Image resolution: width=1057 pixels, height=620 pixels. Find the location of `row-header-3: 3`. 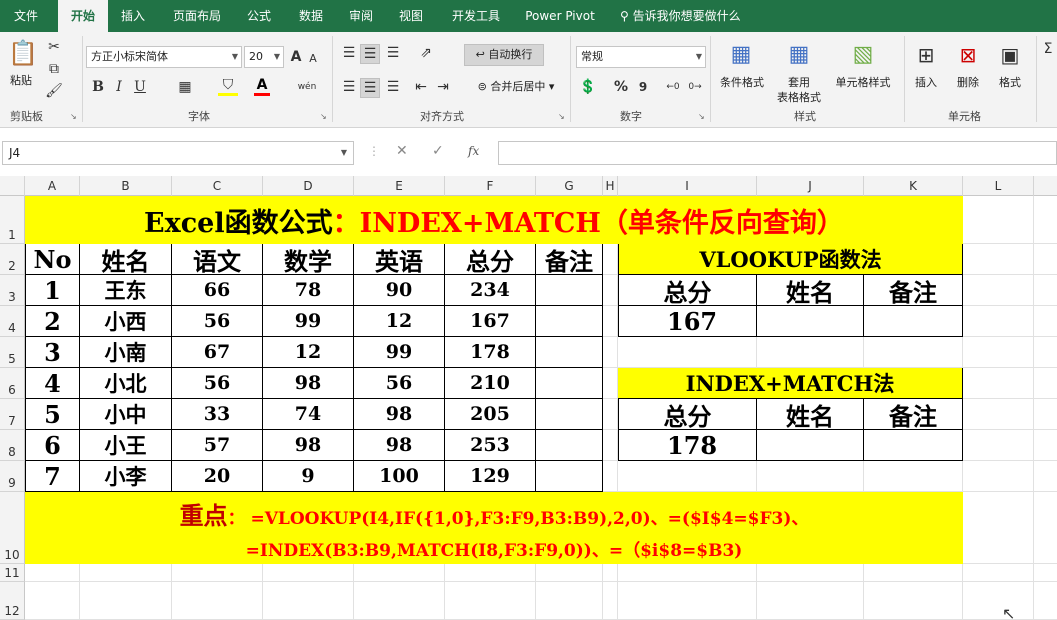

row-header-3: 3 is located at coordinates (12, 290).